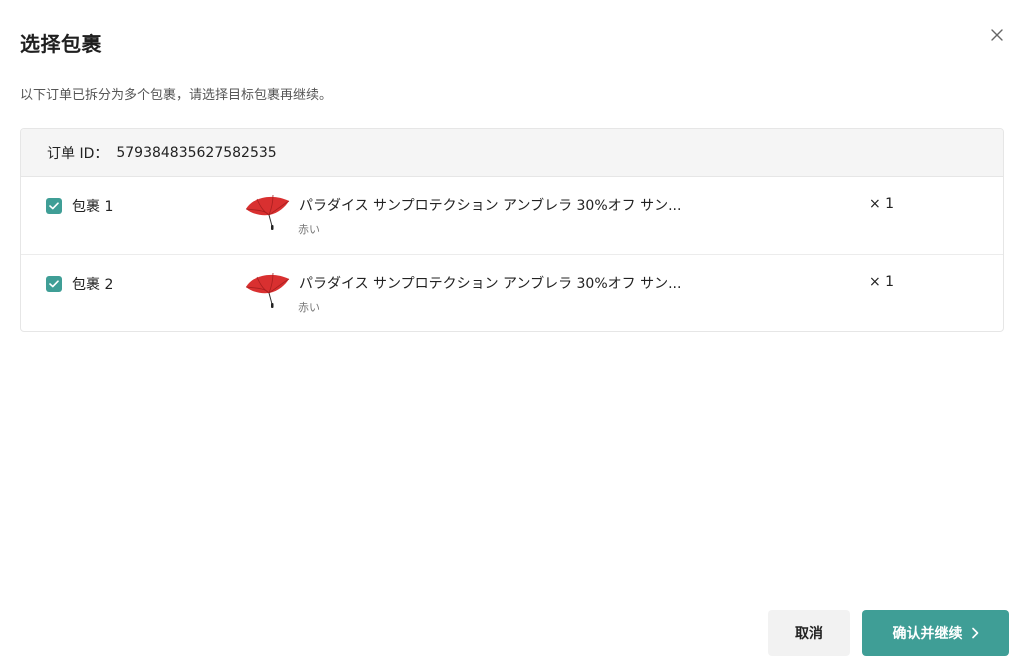 The height and width of the screenshot is (669, 1024). What do you see at coordinates (512, 153) in the screenshot?
I see `order-header: 订单 ID： 579384835627582535` at bounding box center [512, 153].